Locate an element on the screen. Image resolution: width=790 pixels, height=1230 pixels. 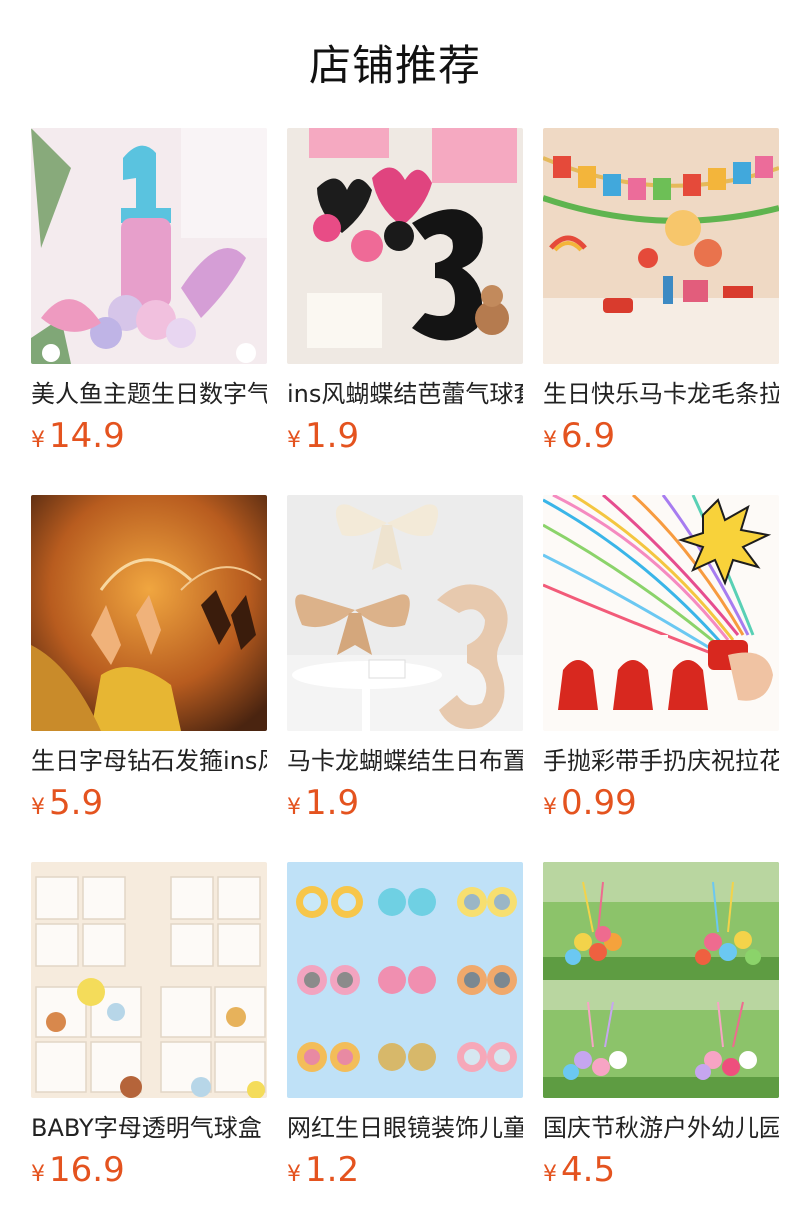
product-price: ¥0.99 is located at coordinates (661, 806).